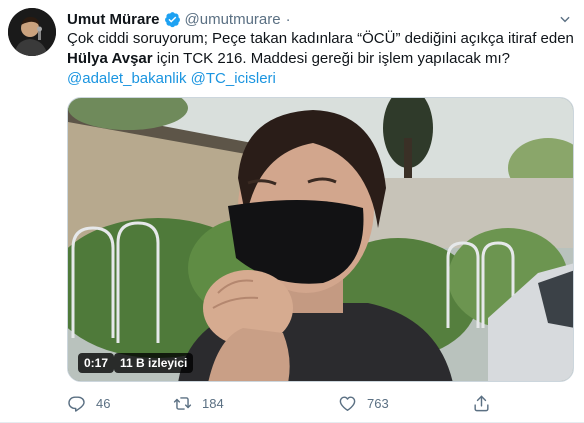 The width and height of the screenshot is (584, 423). Describe the element at coordinates (317, 79) in the screenshot. I see `tweet-text-line-3: @adalet_bakanlik @TC_icisleri` at that location.